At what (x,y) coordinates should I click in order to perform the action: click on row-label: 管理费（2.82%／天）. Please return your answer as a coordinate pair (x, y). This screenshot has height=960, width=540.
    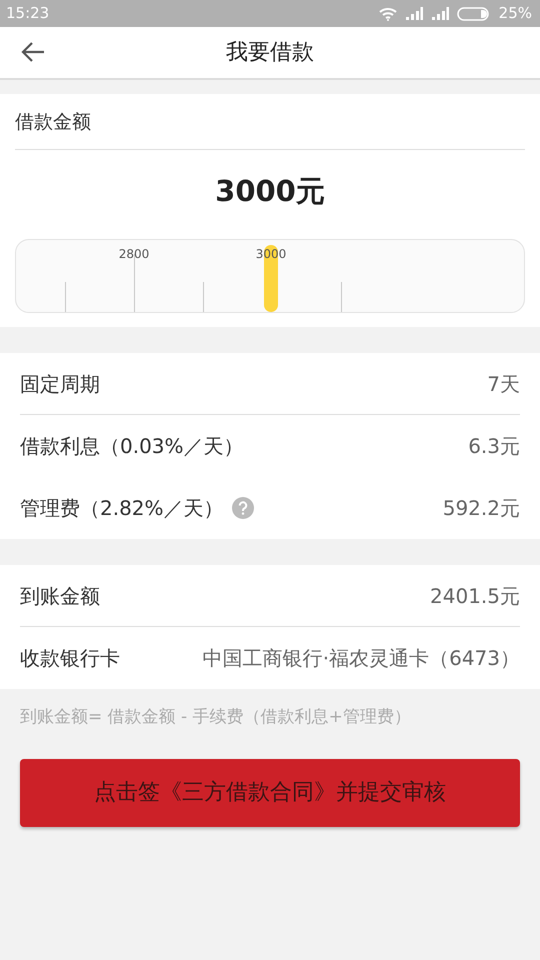
    Looking at the image, I should click on (122, 508).